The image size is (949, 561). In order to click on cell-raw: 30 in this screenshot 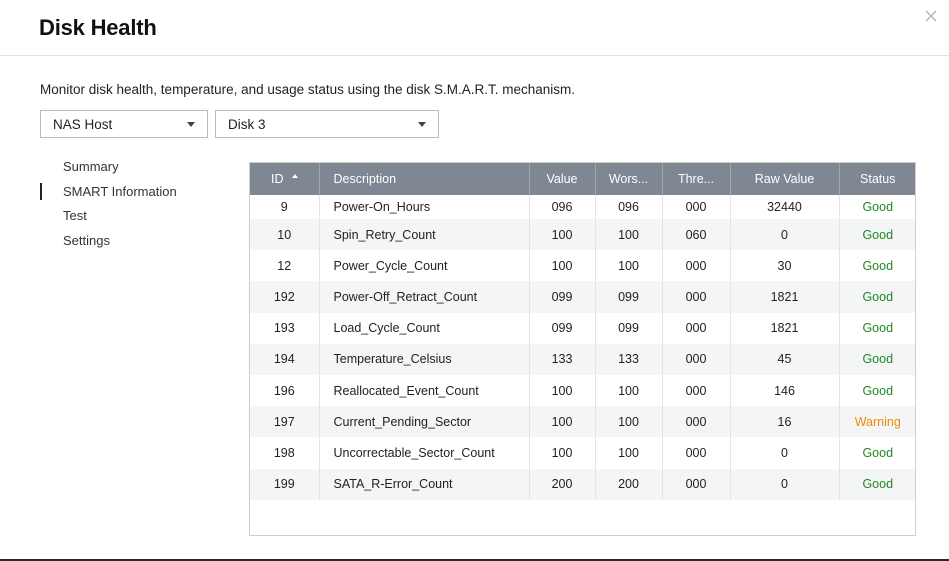, I will do `click(785, 266)`.